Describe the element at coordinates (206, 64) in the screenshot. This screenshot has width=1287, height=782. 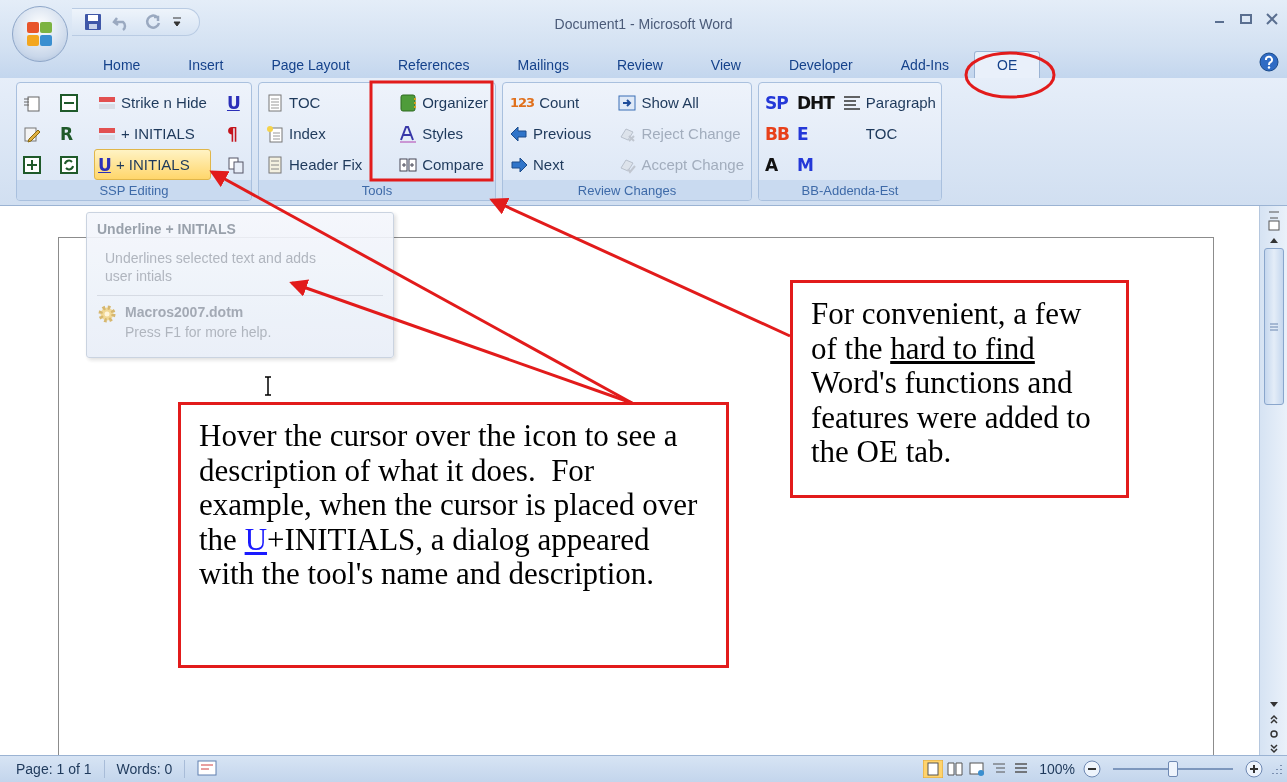
I see `ribbon-tab: Insert` at that location.